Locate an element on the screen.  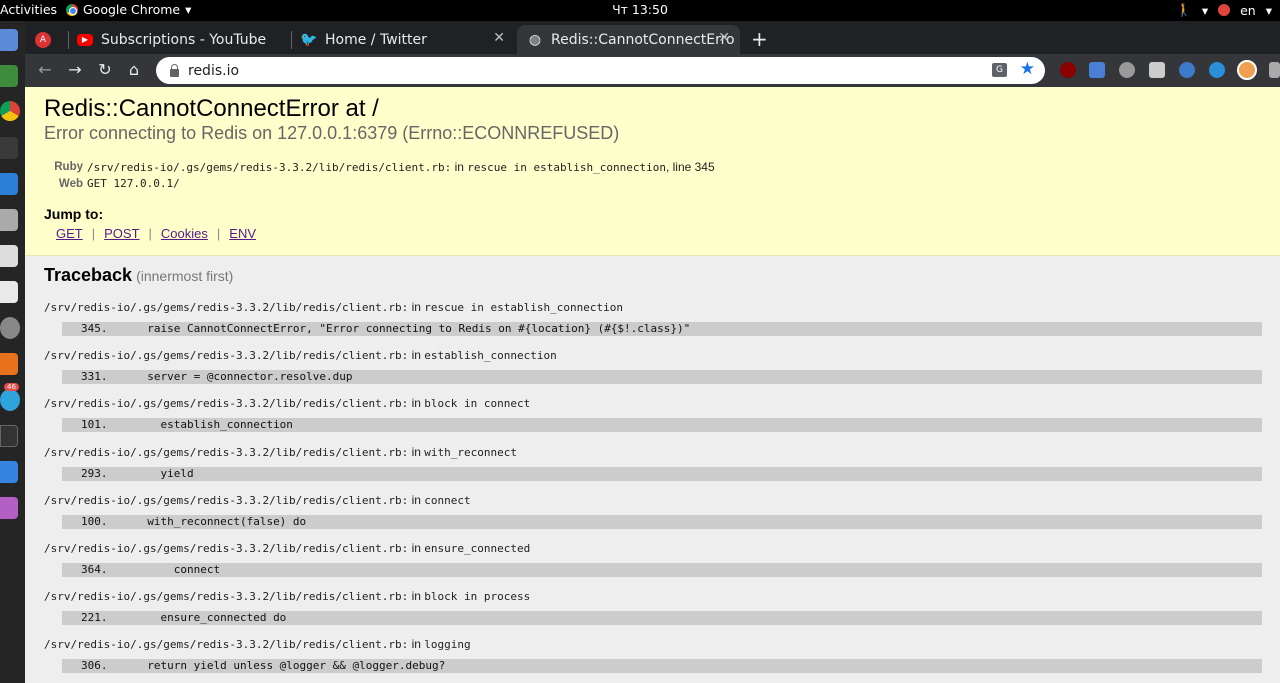
forward-button: → is located at coordinates (75, 69).